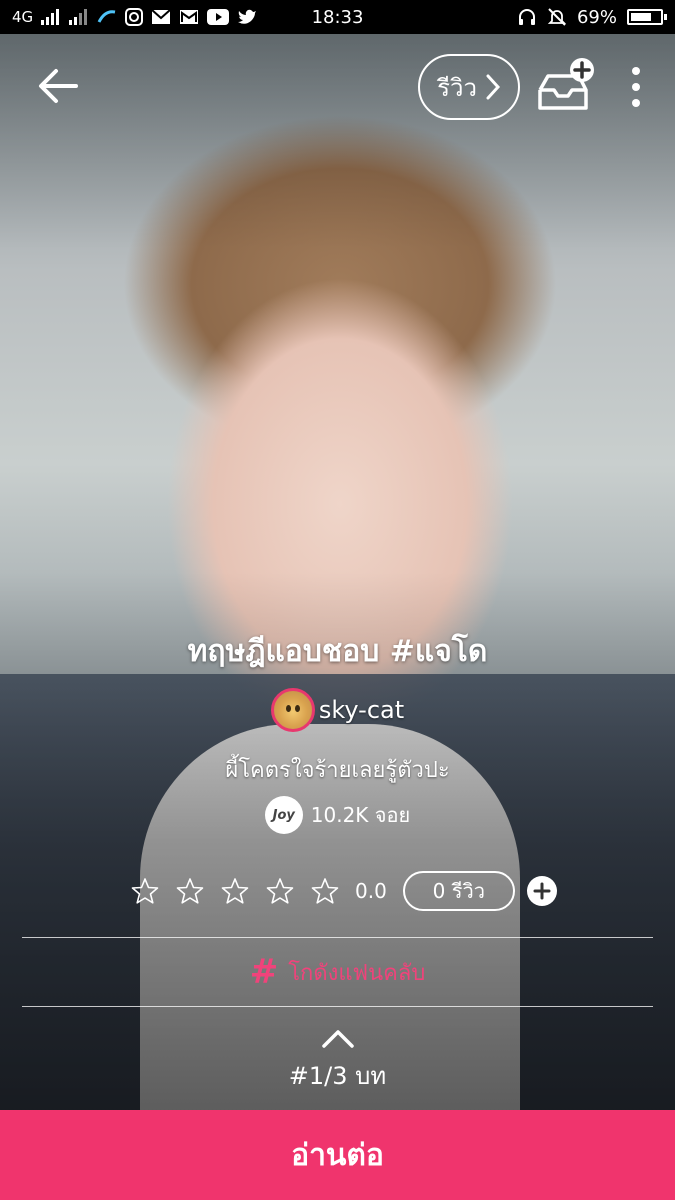  I want to click on fanclub-label: โกดังแฟนคลับ, so click(357, 973).